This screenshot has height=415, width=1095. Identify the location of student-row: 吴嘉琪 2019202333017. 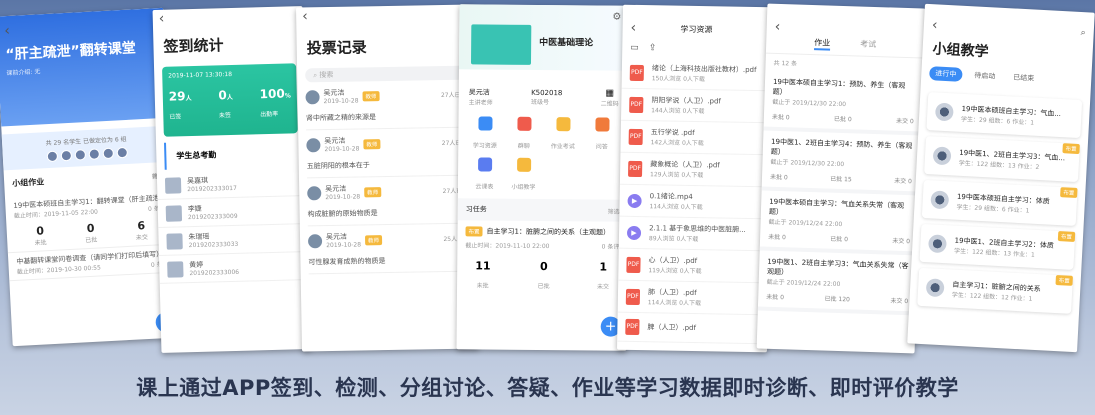
(232, 184).